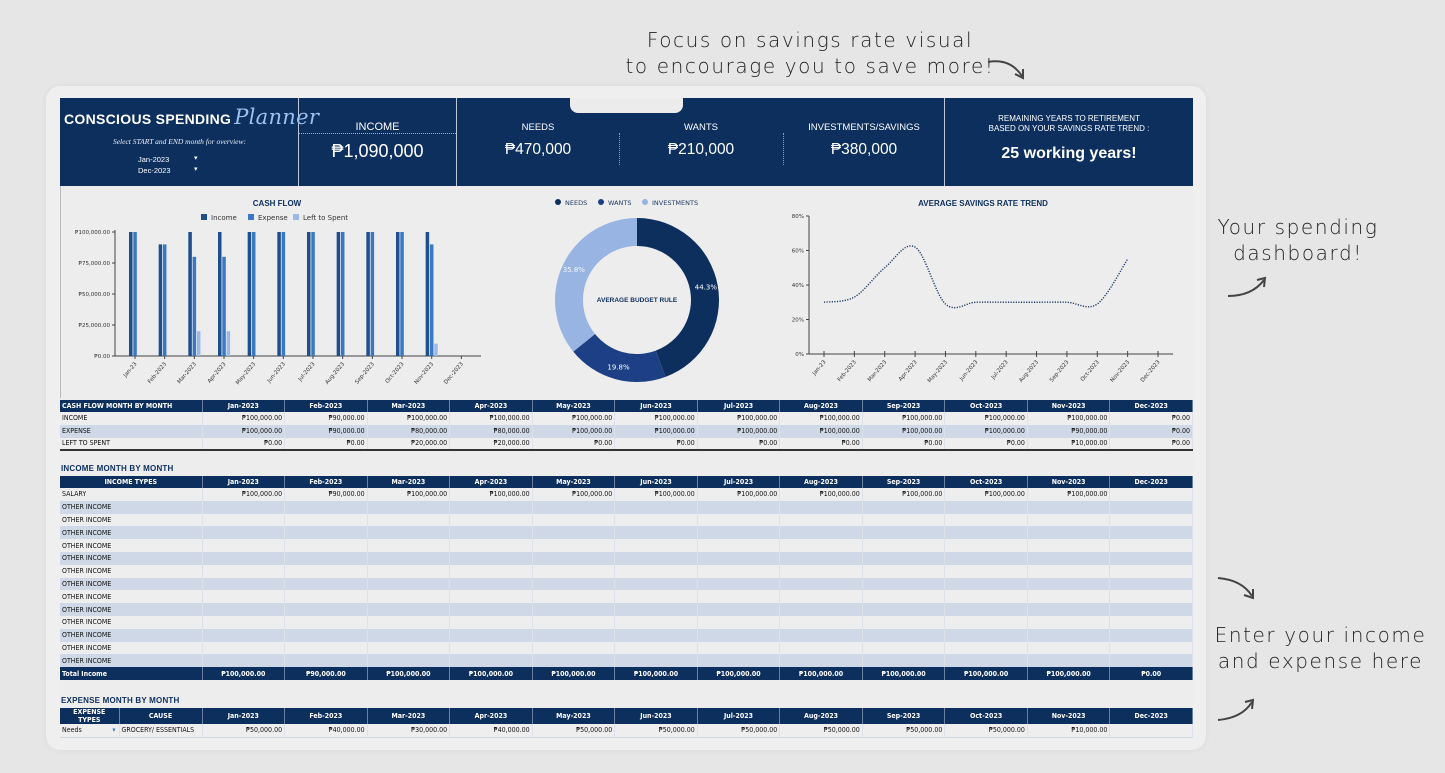 This screenshot has height=773, width=1445. Describe the element at coordinates (326, 730) in the screenshot. I see `expense-cell-input: ₱40,000.00` at that location.